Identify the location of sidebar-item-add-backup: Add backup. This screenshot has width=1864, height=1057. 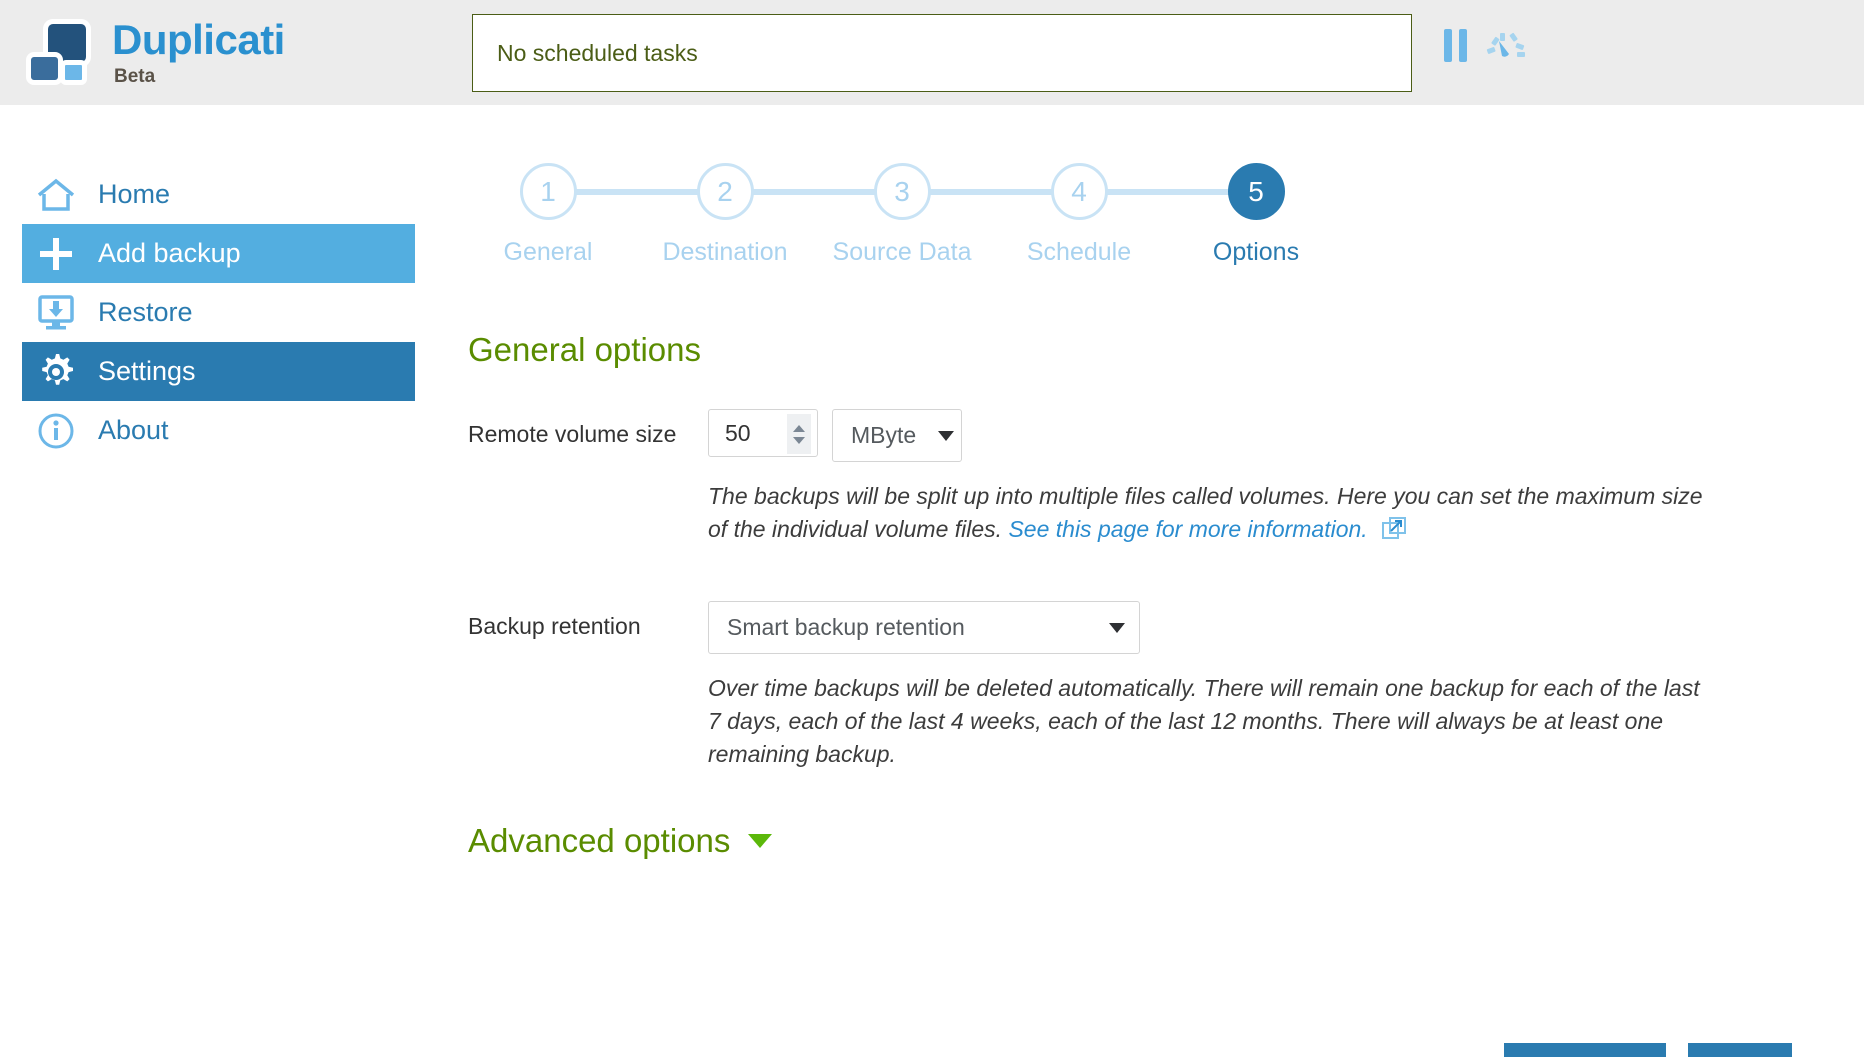
(218, 253).